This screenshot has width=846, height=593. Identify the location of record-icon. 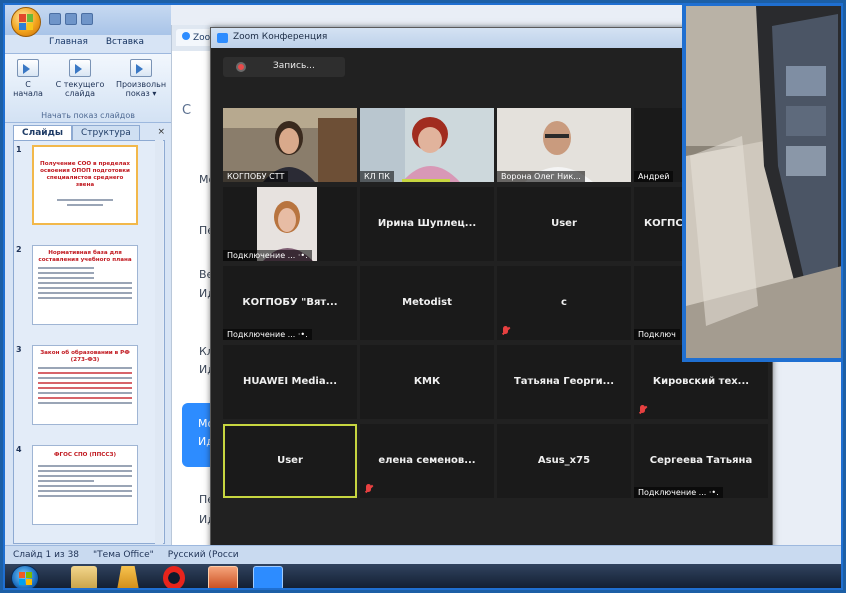
(241, 67).